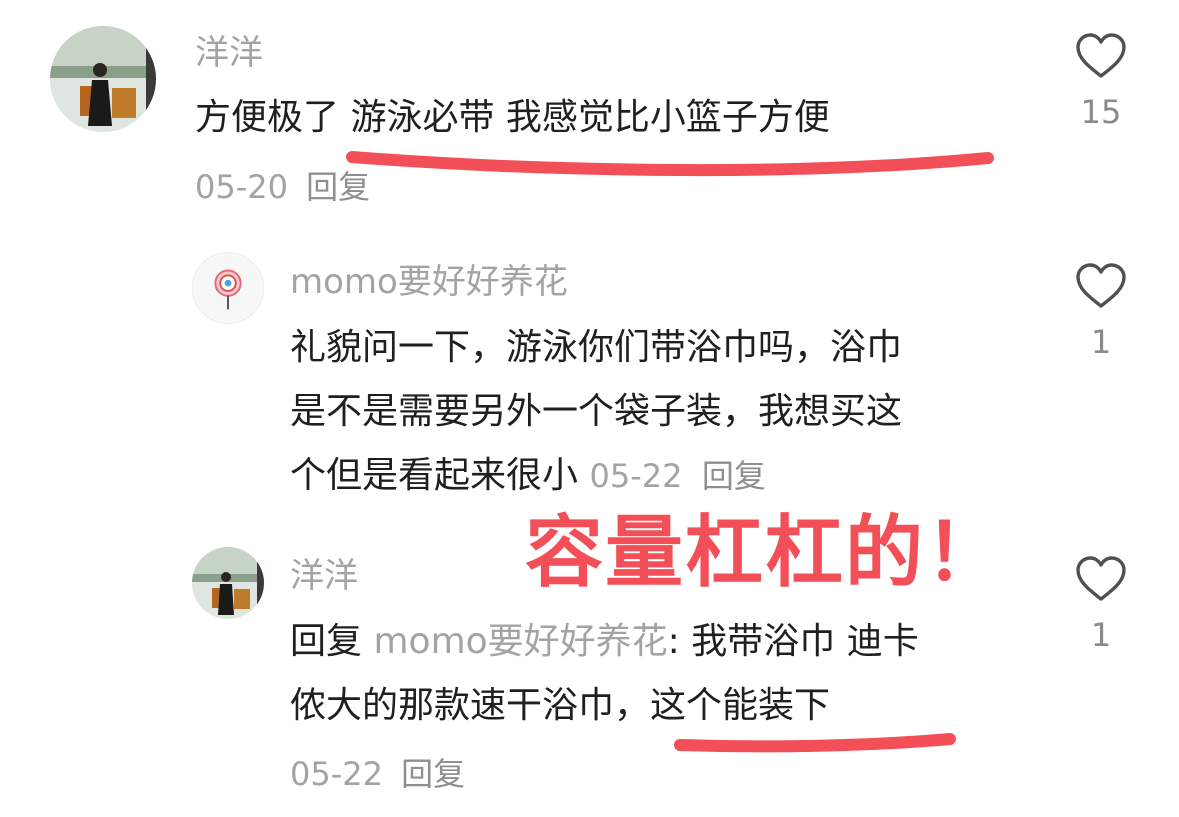 The height and width of the screenshot is (817, 1179). What do you see at coordinates (434, 475) in the screenshot?
I see `comment-text-fragment: 个但是看起来很小` at bounding box center [434, 475].